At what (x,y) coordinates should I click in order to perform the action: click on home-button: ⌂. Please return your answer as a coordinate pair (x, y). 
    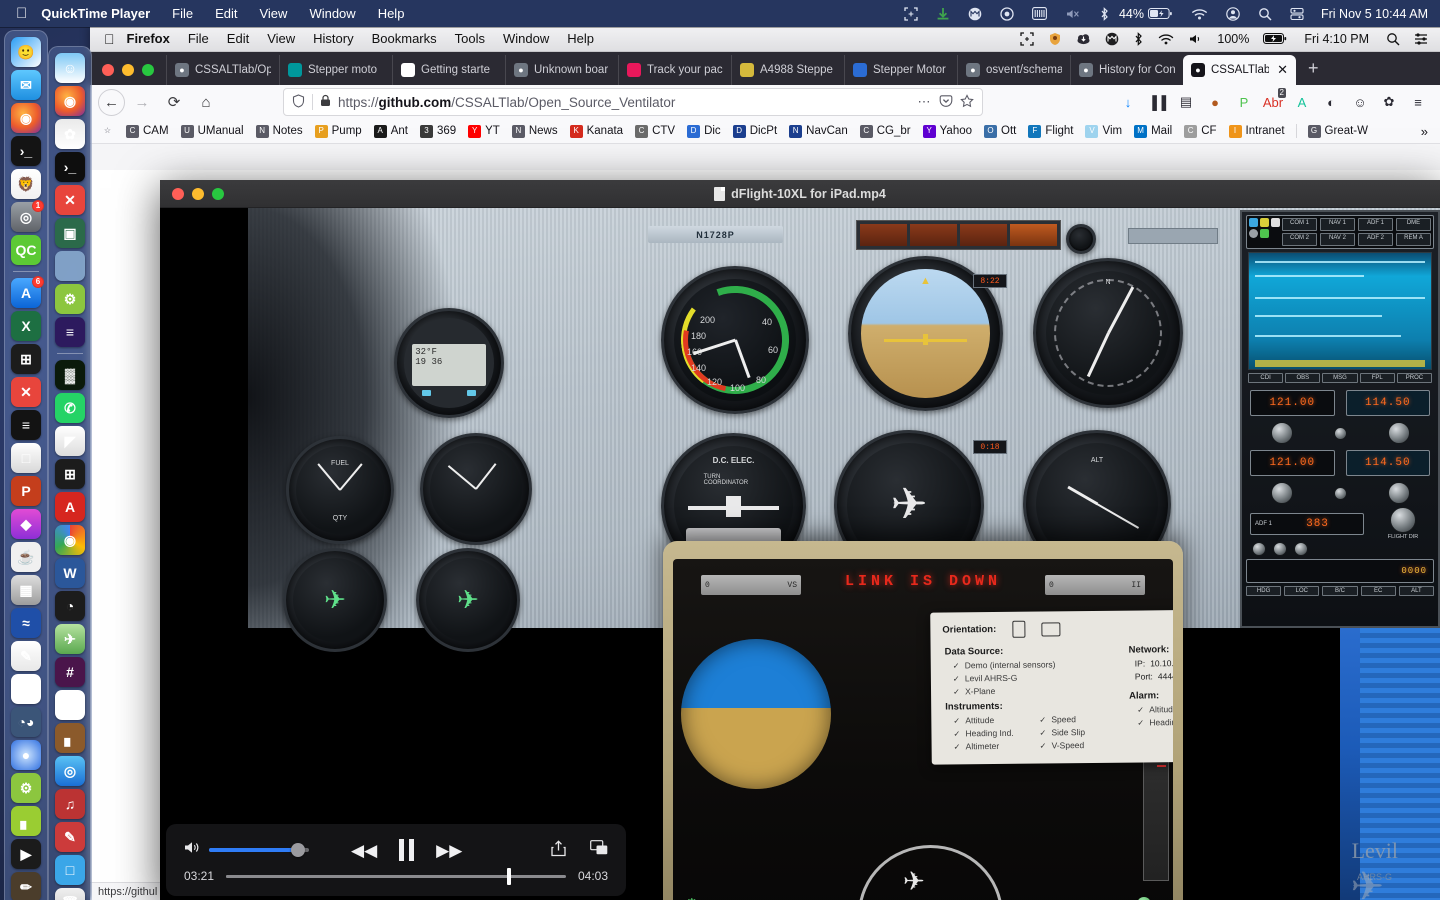
    Looking at the image, I should click on (206, 102).